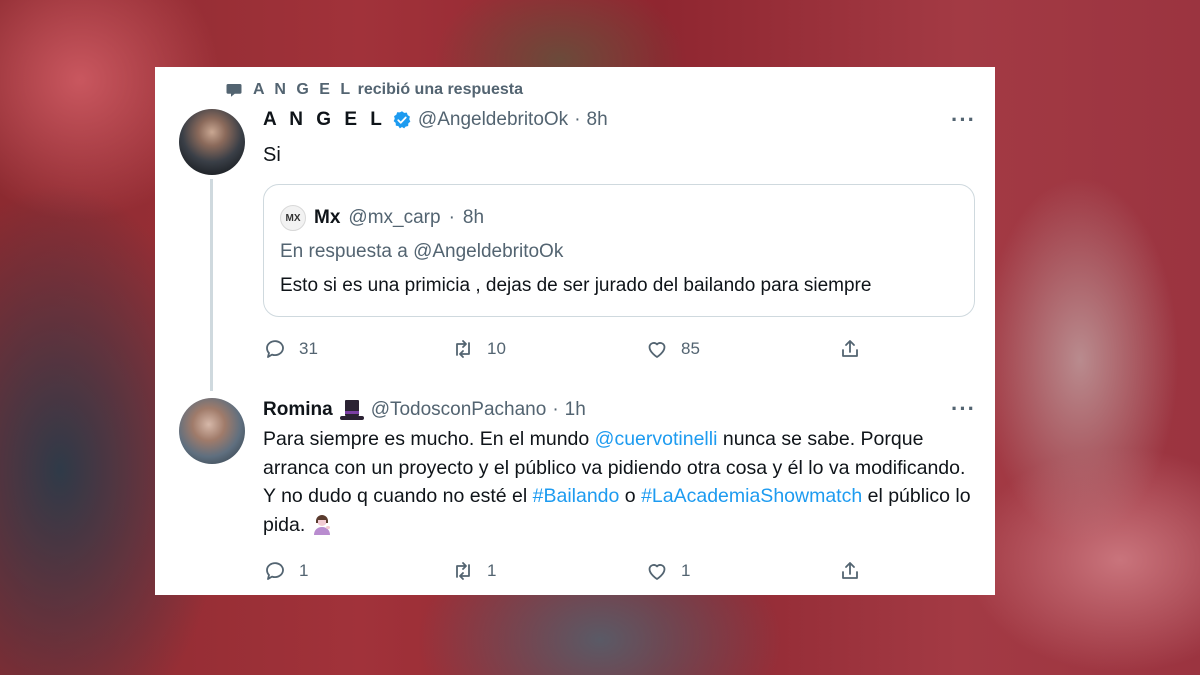  I want to click on retweet-count: 1, so click(492, 570).